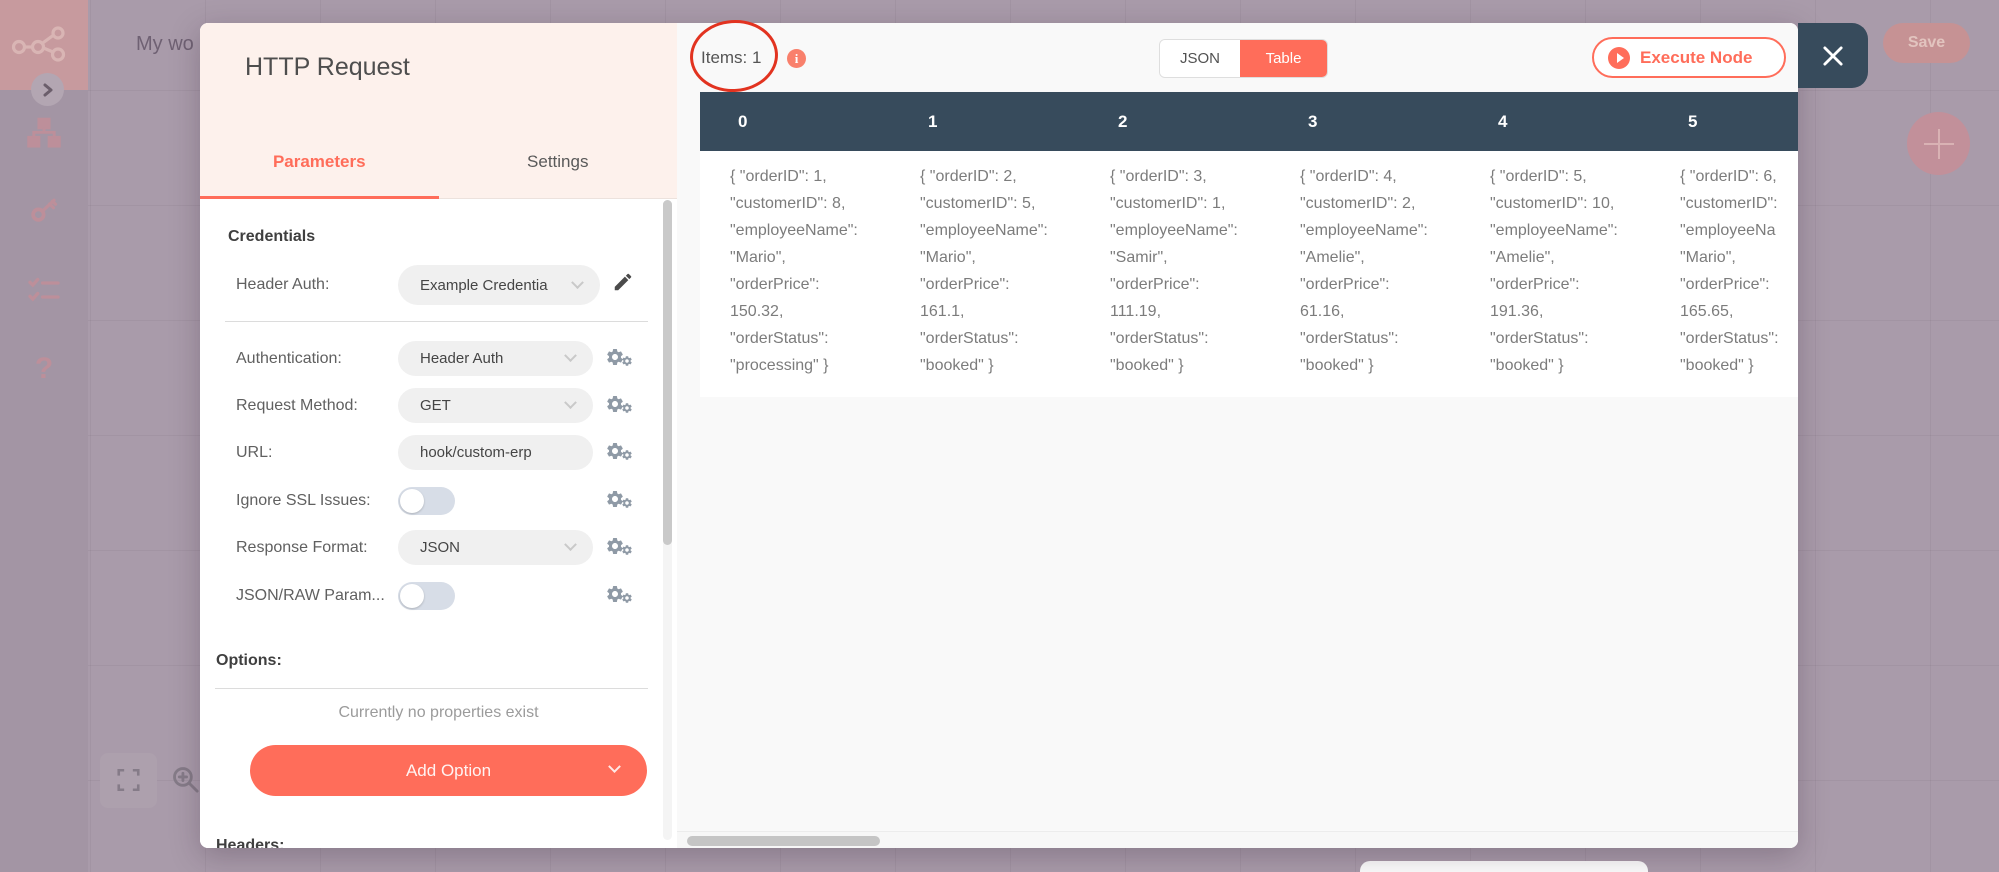  Describe the element at coordinates (1237, 839) in the screenshot. I see `results-hscrollbar` at that location.